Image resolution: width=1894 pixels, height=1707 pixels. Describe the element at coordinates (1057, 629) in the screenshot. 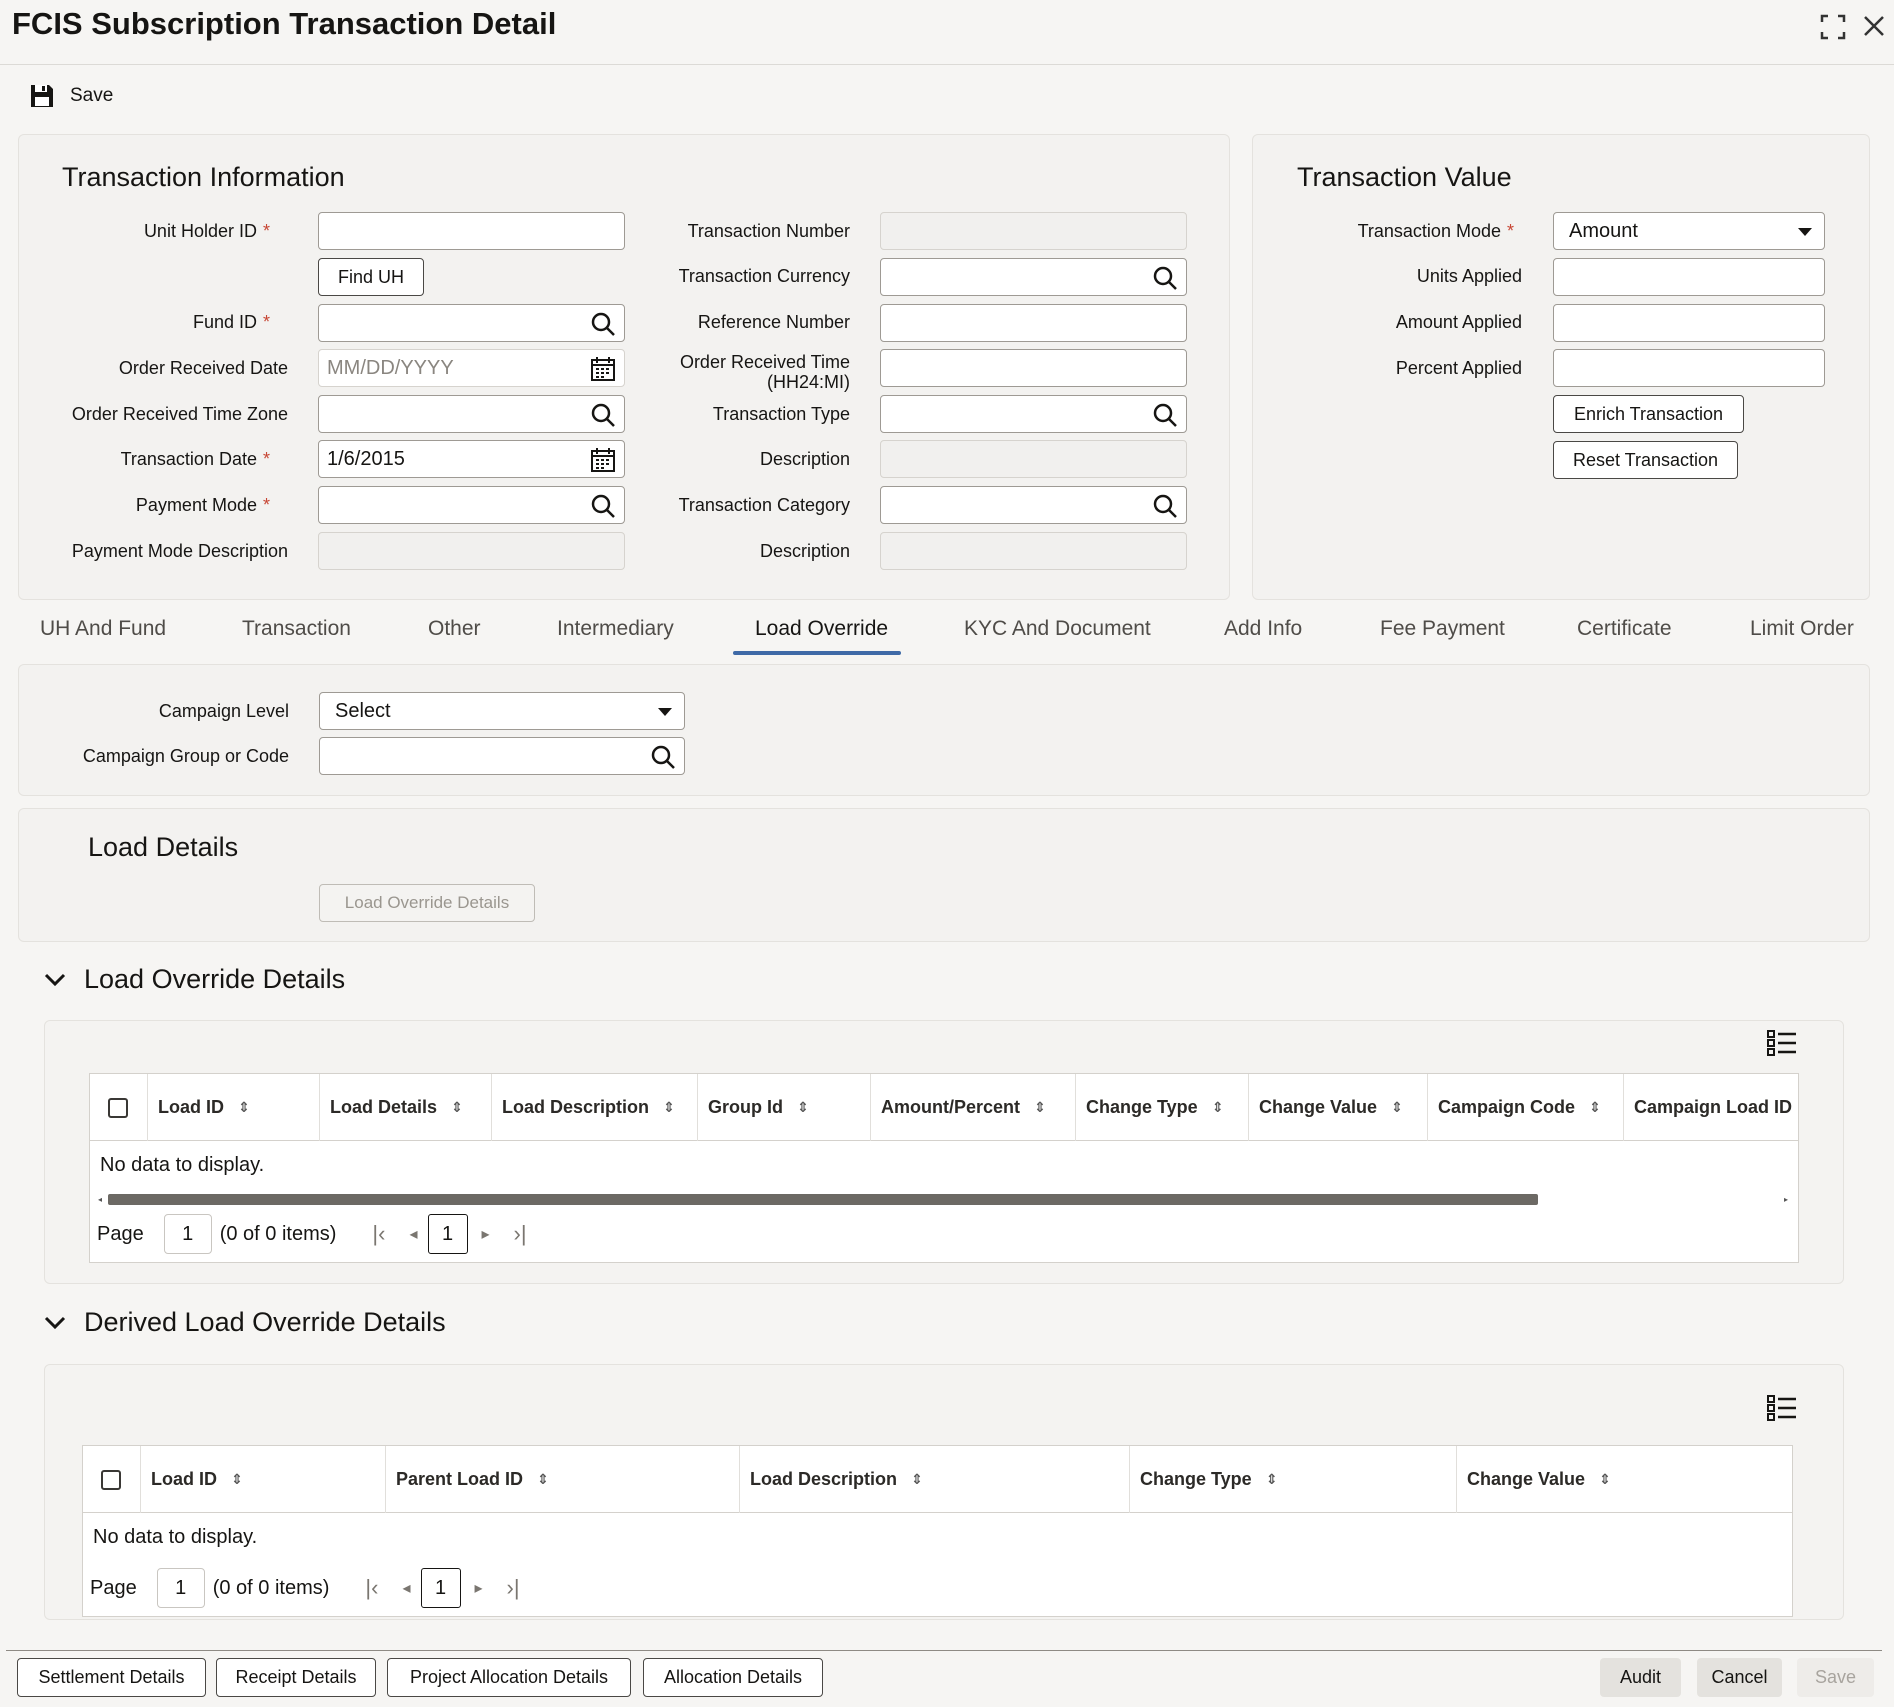

I see `tab-kyc-and-document: KYC And Document` at that location.